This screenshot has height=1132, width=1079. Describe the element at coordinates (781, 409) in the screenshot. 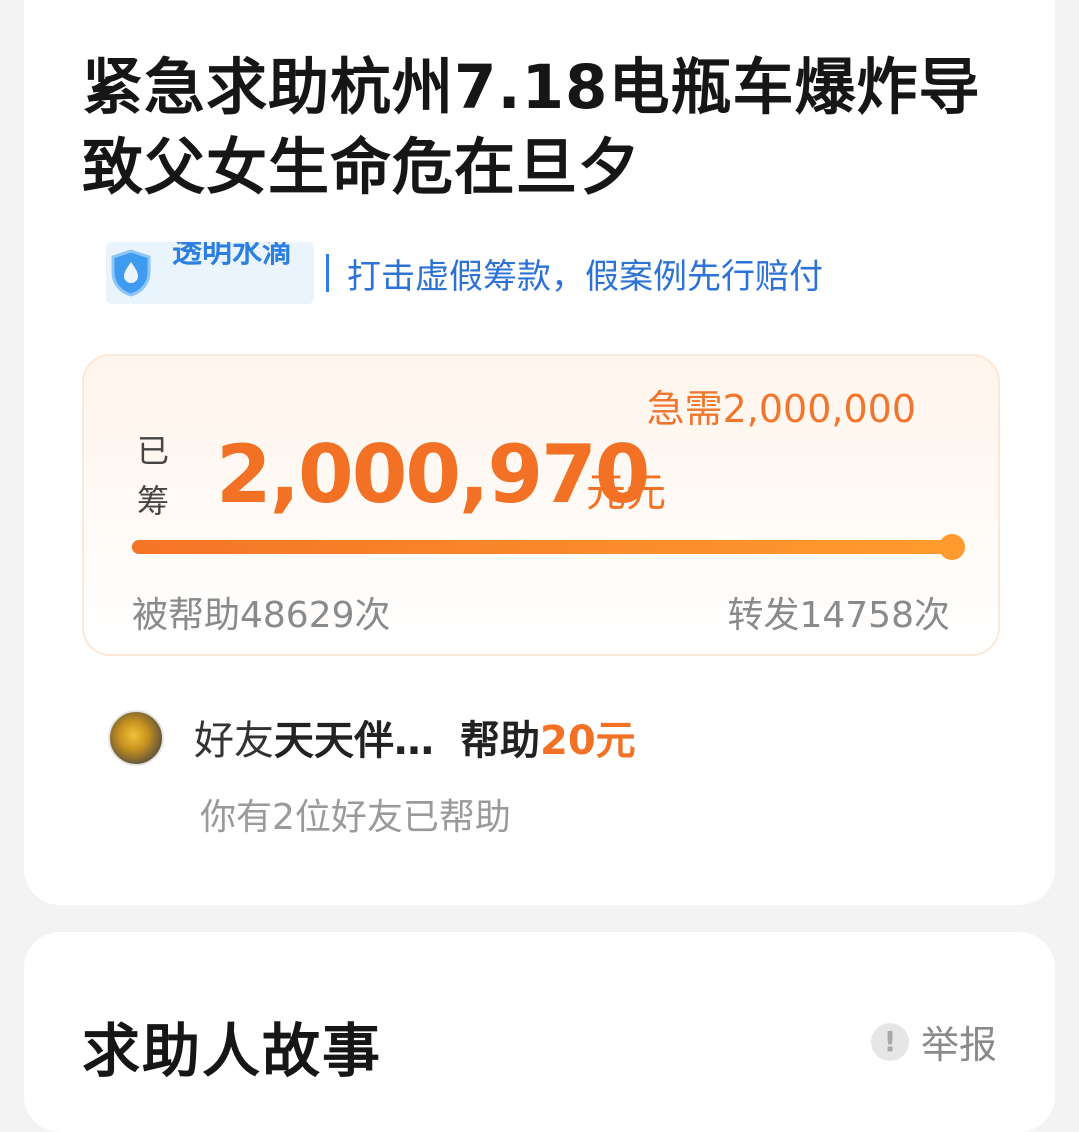

I see `goal-amount: 急需2,000,000` at that location.